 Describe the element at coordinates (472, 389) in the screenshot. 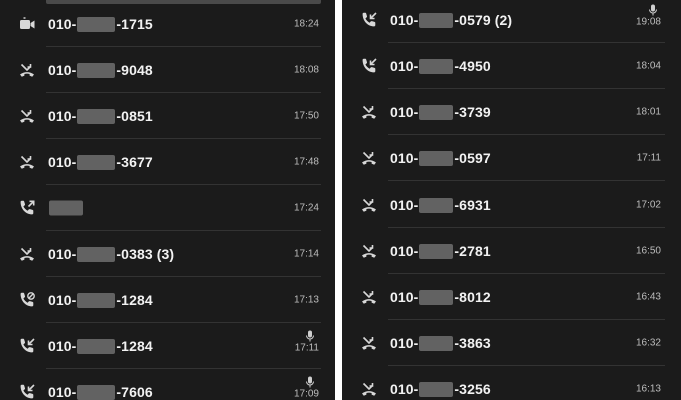

I see `number-suffix: -3256` at that location.